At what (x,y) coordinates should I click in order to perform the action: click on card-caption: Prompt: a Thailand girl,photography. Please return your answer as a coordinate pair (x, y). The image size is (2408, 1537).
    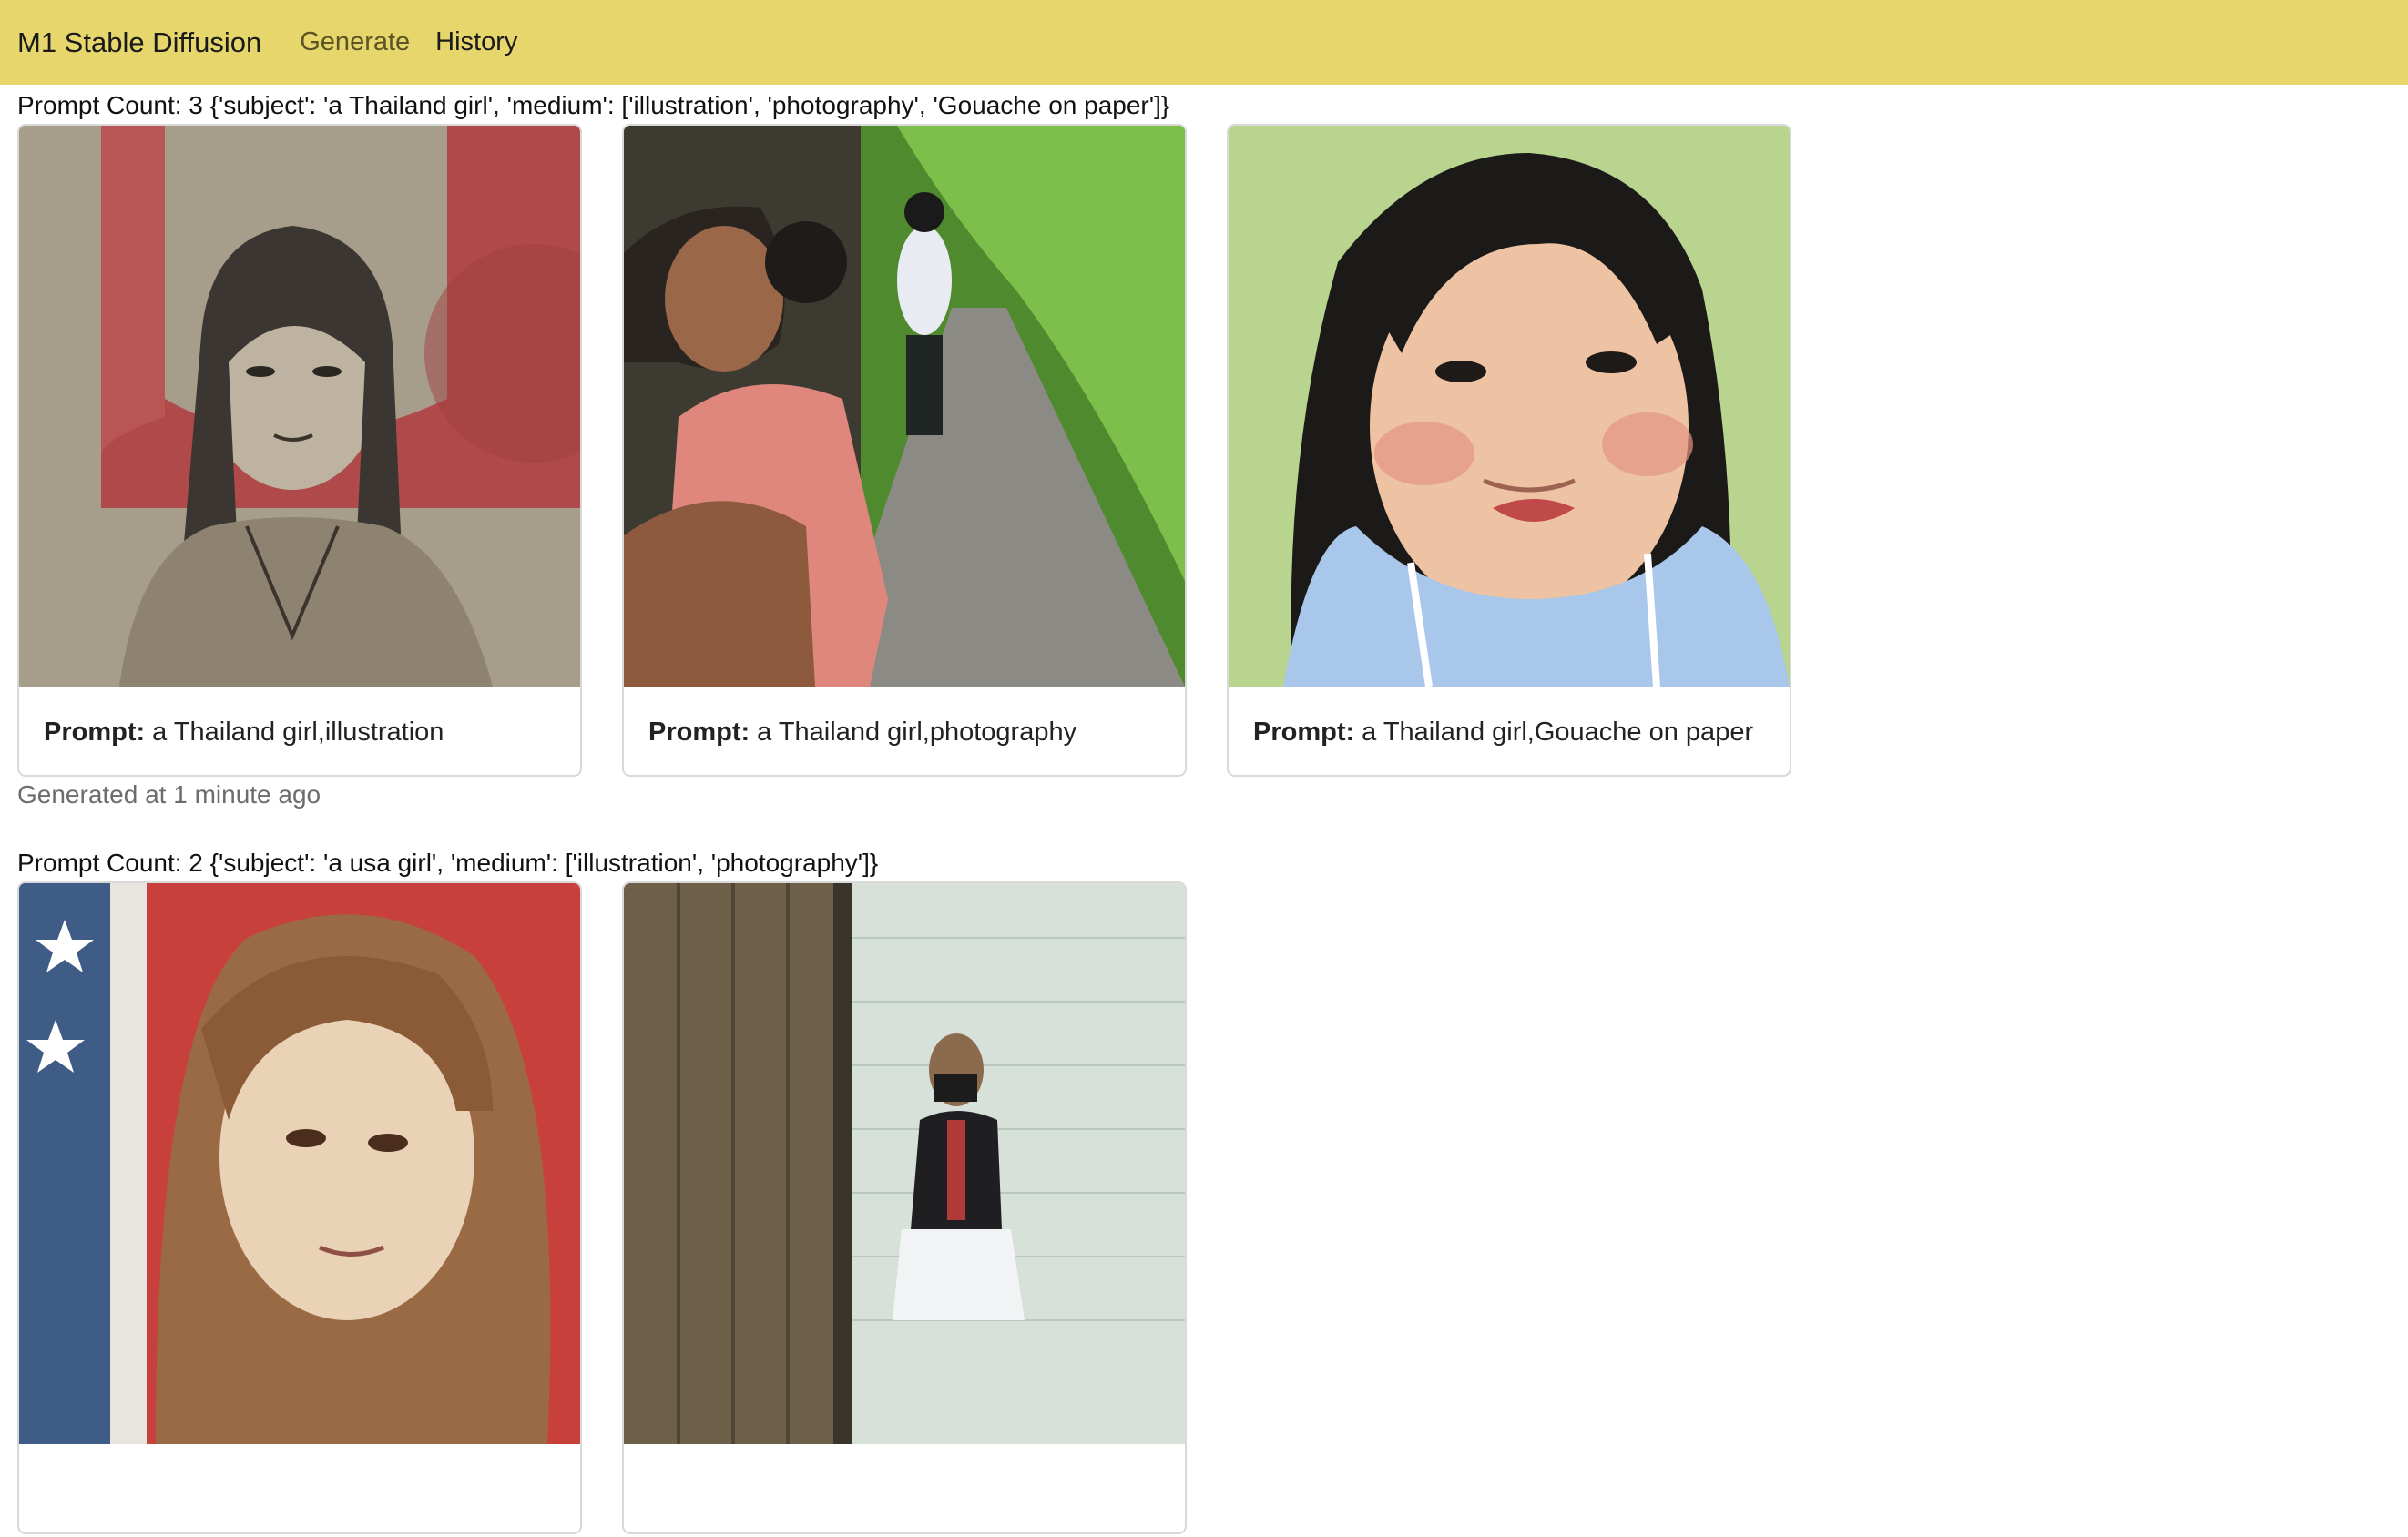
    Looking at the image, I should click on (904, 731).